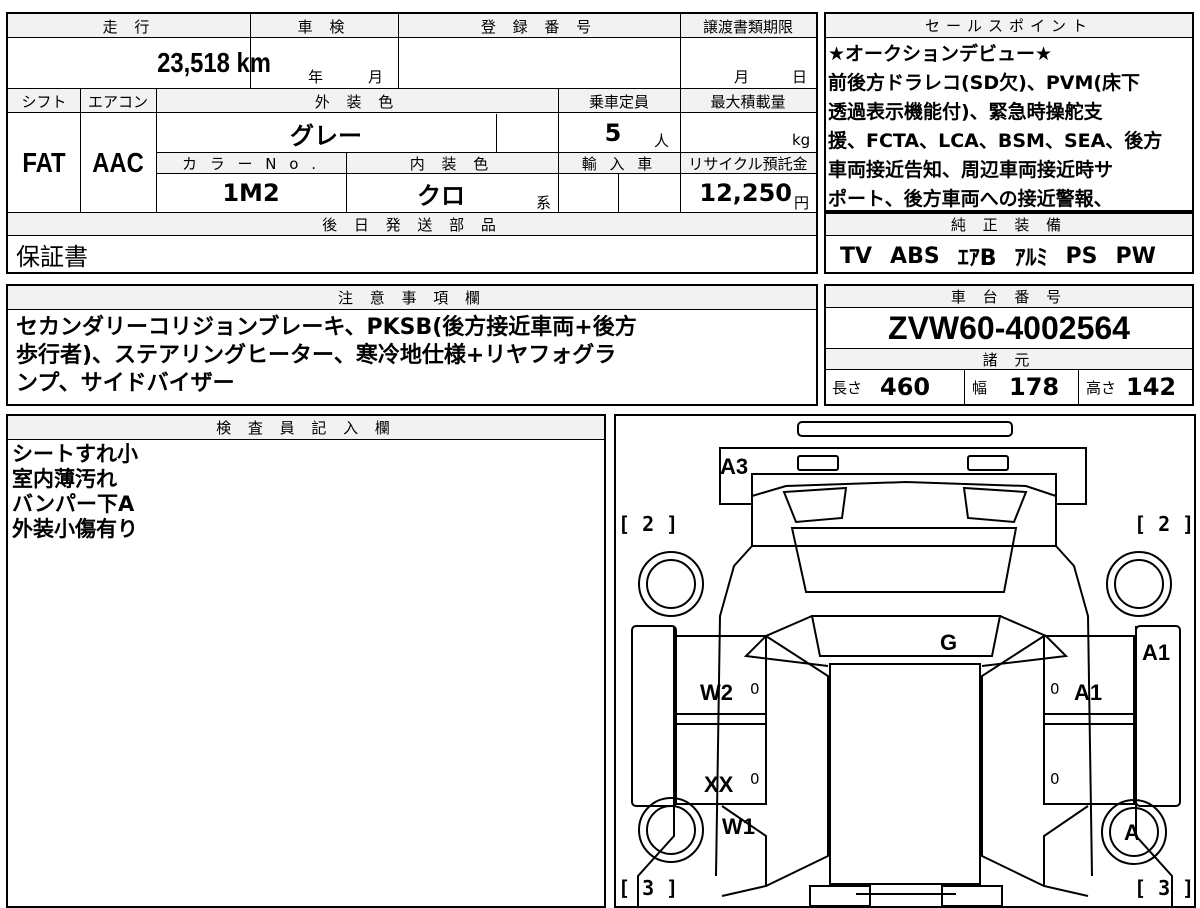  What do you see at coordinates (1088, 692) in the screenshot?
I see `mark-right-front-door: A1` at bounding box center [1088, 692].